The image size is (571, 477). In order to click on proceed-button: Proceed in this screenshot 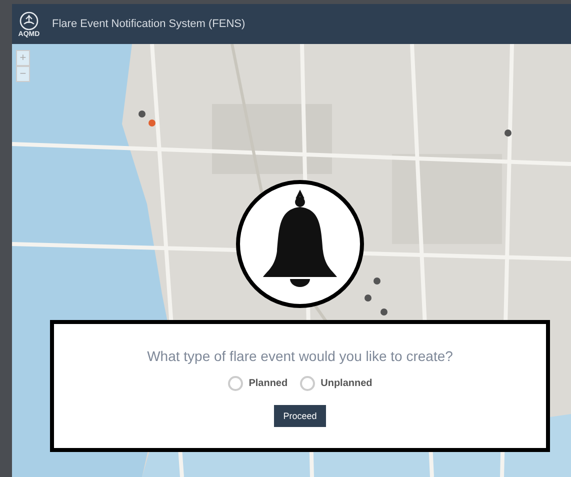, I will do `click(300, 416)`.